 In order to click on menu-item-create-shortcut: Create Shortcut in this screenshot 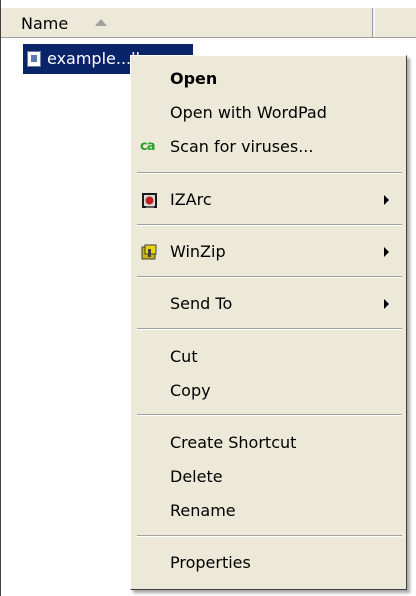, I will do `click(268, 443)`.